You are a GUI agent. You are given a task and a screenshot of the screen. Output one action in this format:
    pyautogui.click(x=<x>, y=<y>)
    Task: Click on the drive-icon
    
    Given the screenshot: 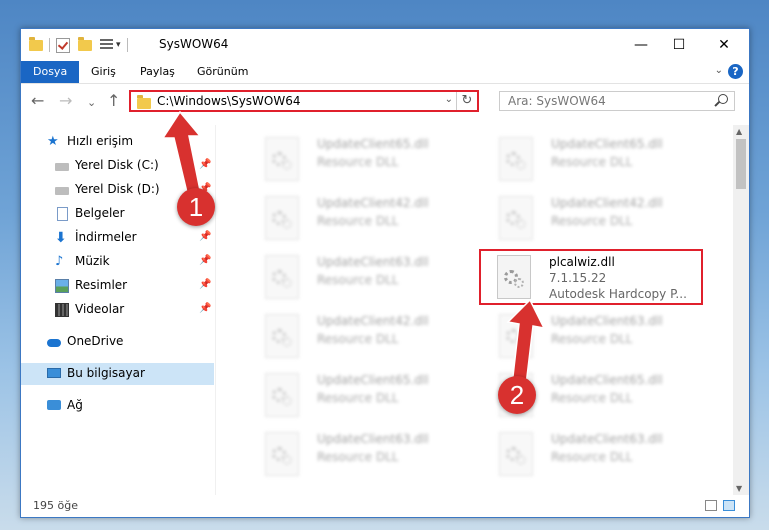 What is the action you would take?
    pyautogui.click(x=62, y=191)
    